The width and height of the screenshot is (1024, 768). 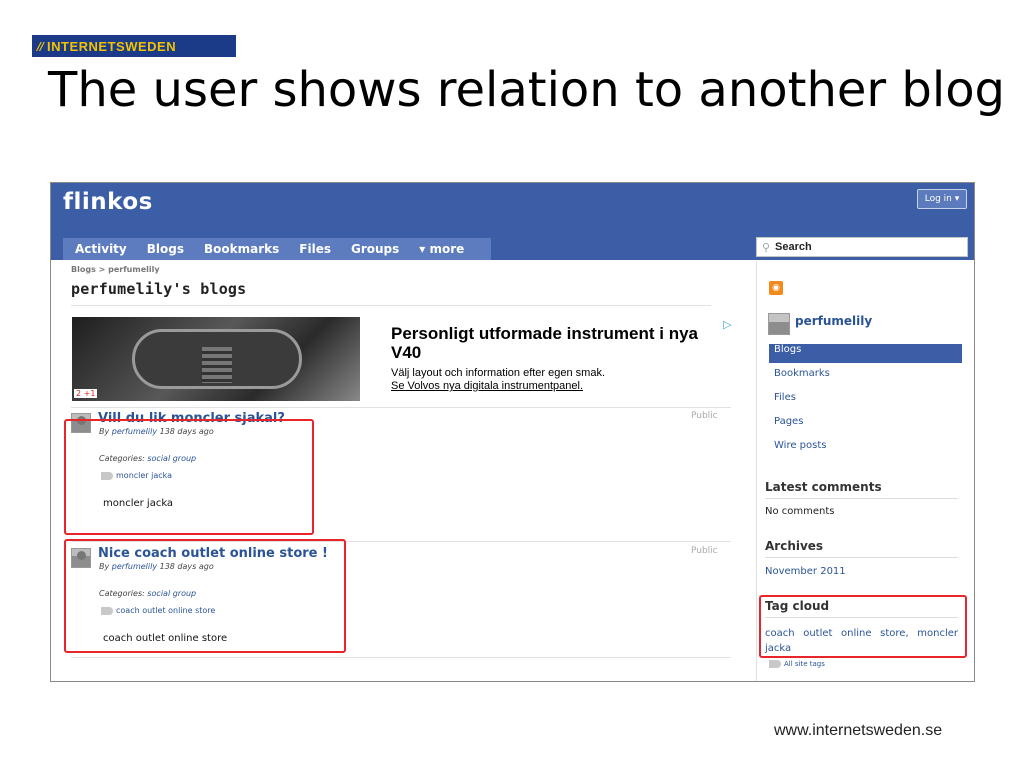 What do you see at coordinates (108, 202) in the screenshot?
I see `site-name: flinkos` at bounding box center [108, 202].